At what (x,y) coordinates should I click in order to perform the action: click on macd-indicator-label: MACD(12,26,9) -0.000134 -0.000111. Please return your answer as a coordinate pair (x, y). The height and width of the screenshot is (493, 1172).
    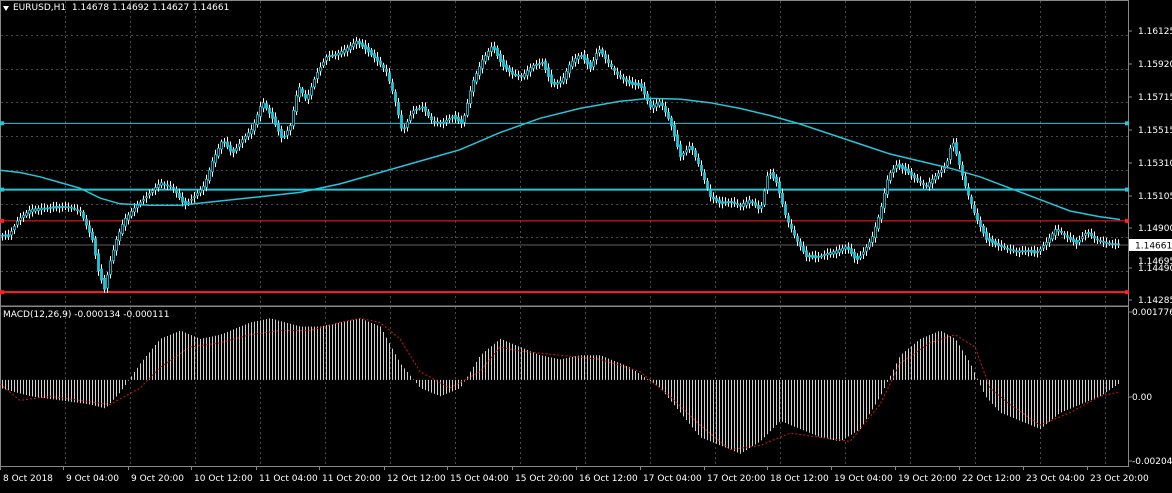
    Looking at the image, I should click on (86, 315).